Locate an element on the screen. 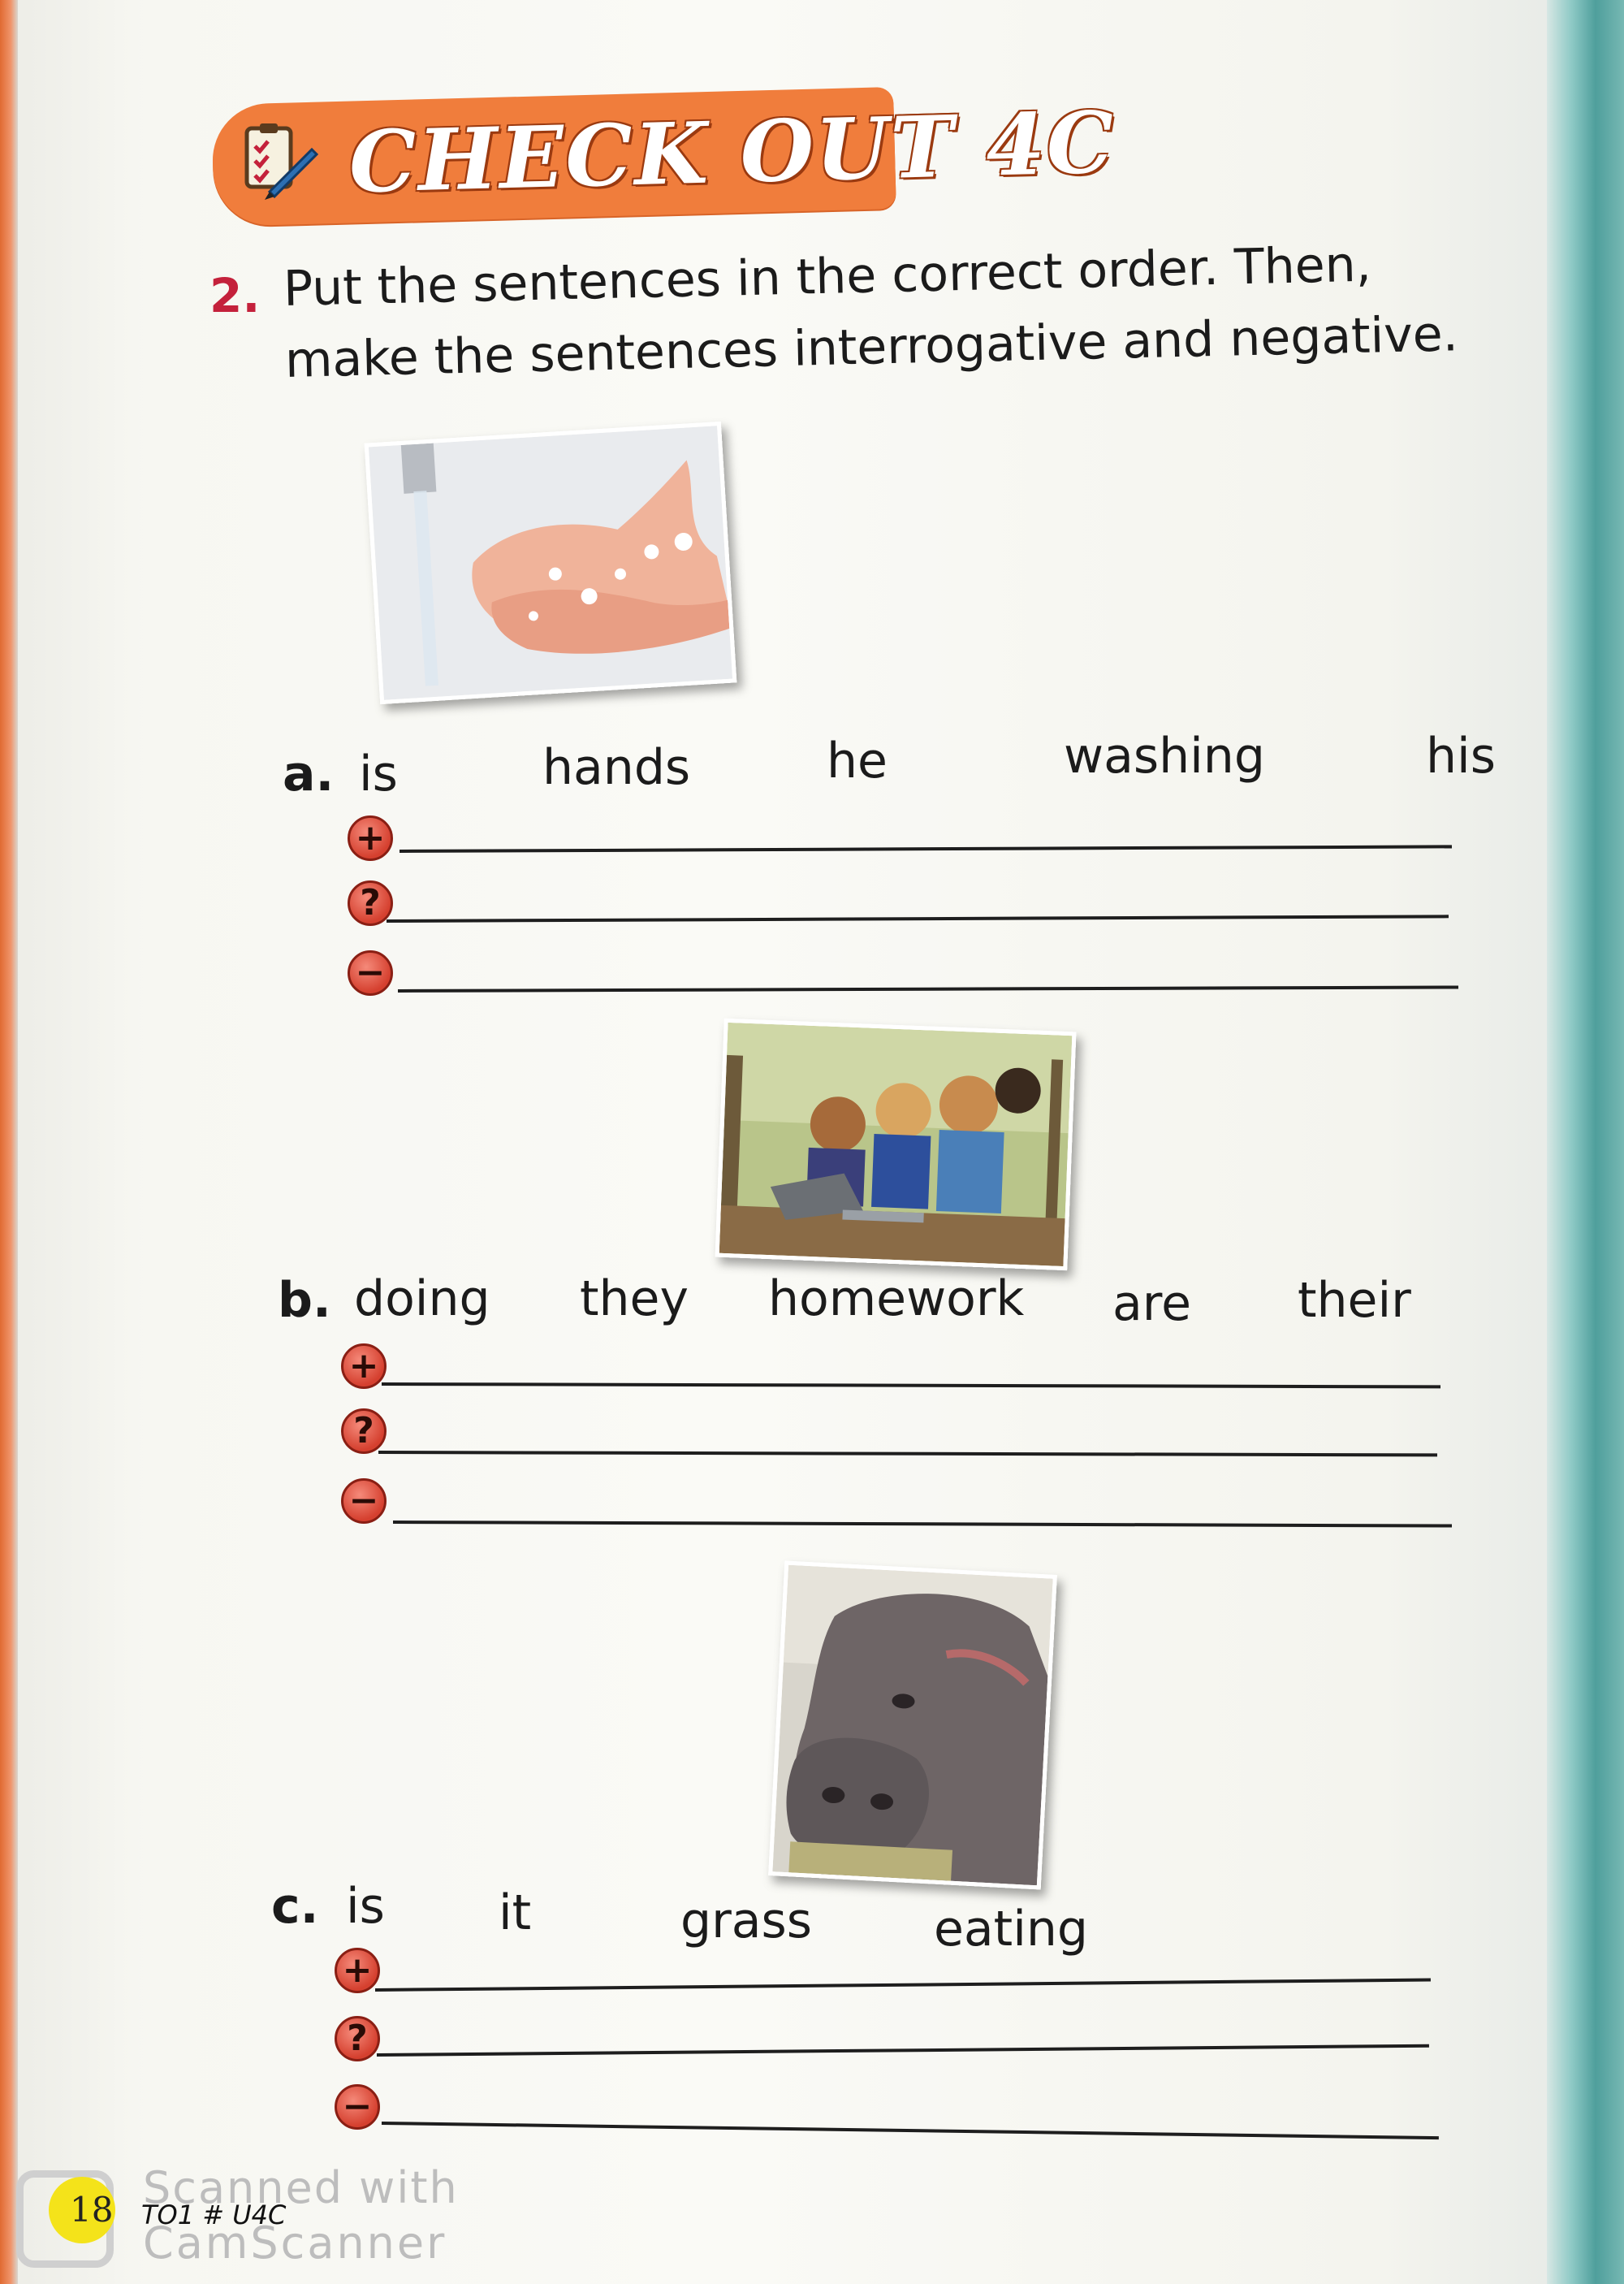 This screenshot has width=1624, height=2284. page-number: 18 is located at coordinates (92, 2210).